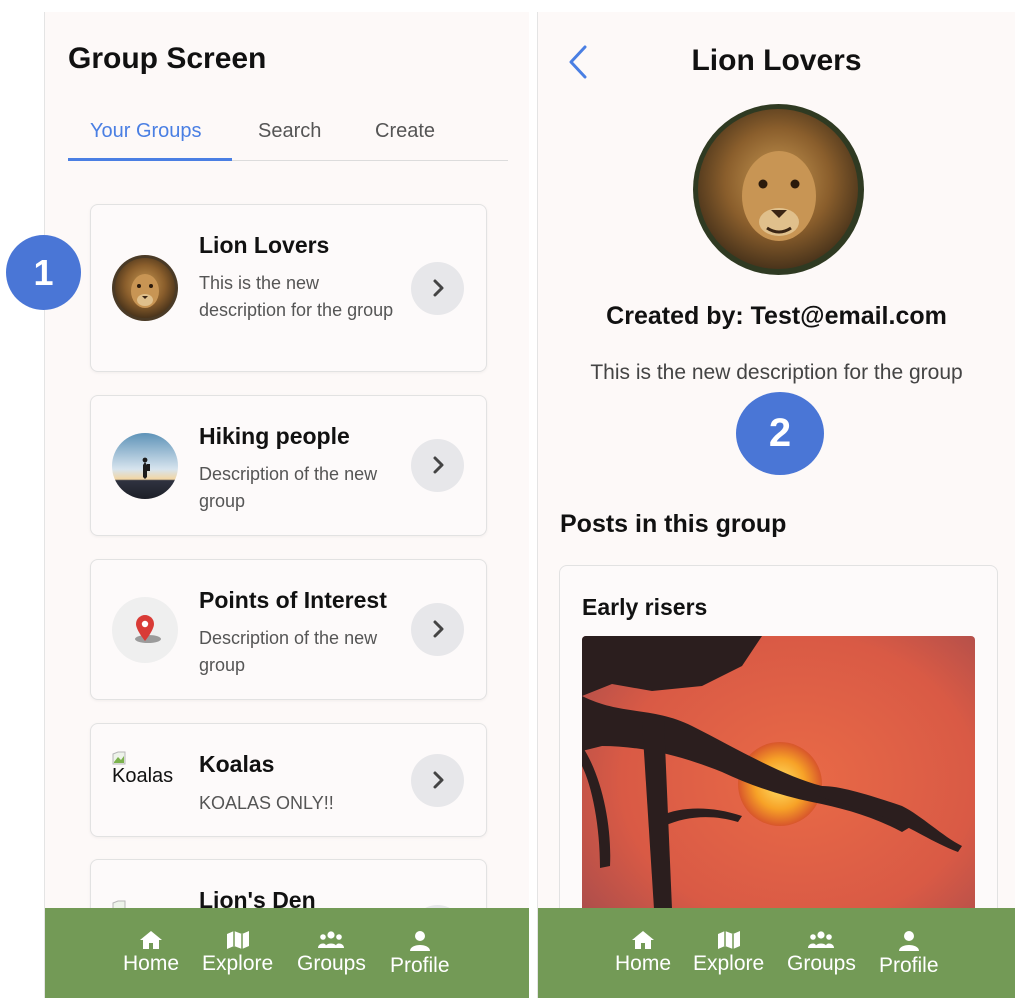 The image size is (1016, 998). Describe the element at coordinates (780, 433) in the screenshot. I see `step-badge-2: 2` at that location.